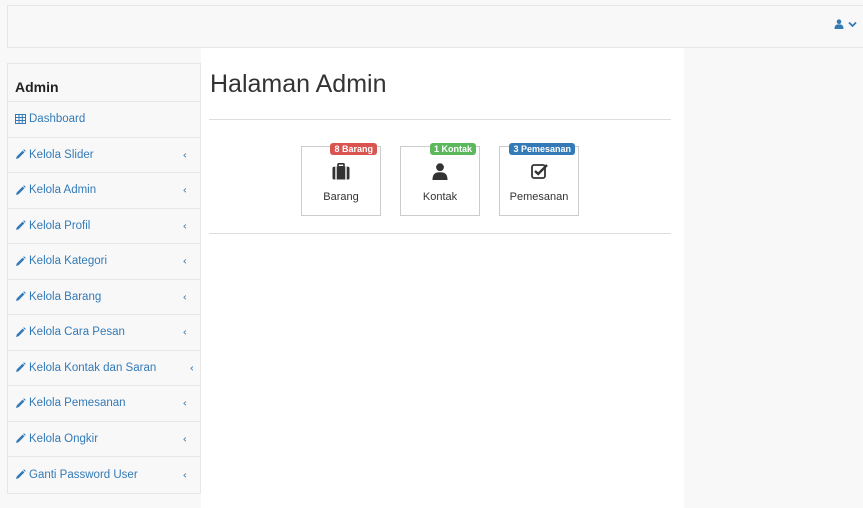 The image size is (863, 508). Describe the element at coordinates (104, 297) in the screenshot. I see `sidebar-item-kelola-barang: Kelola Barang ‹` at that location.